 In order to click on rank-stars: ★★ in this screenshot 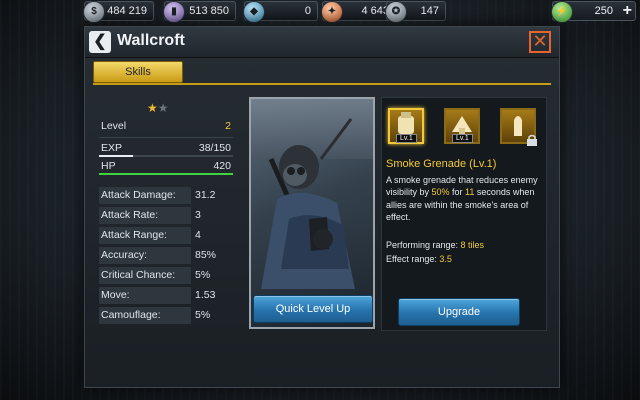, I will do `click(158, 108)`.